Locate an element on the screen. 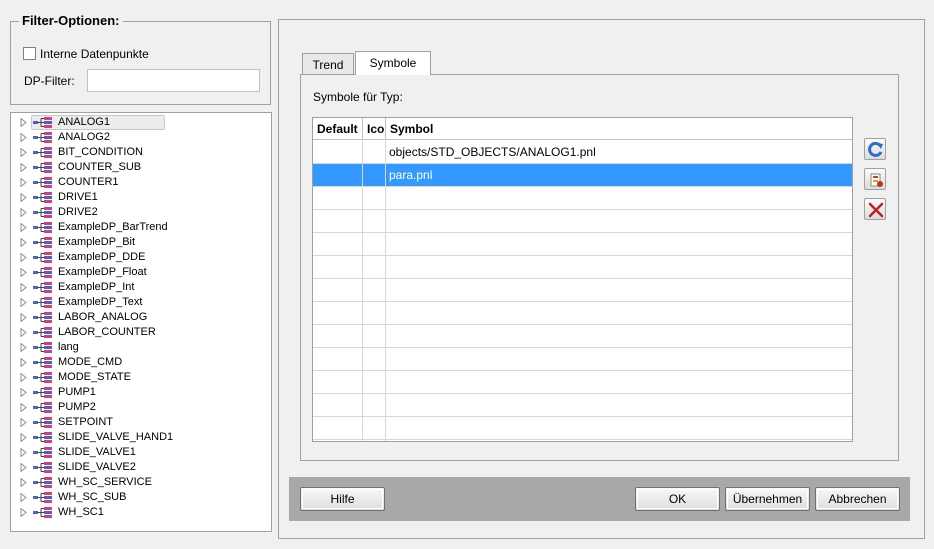  apply-button: Übernehmen is located at coordinates (767, 499).